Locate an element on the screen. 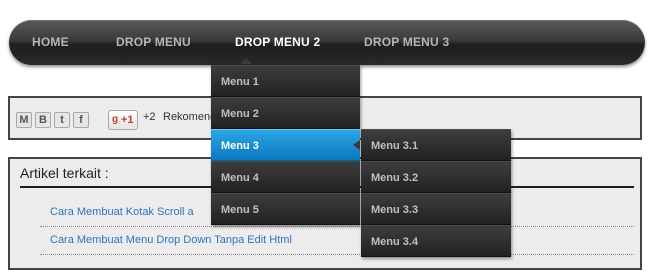  submenu: Menu 3.1 Menu 3.2 Menu 3.3 Menu 3.4 is located at coordinates (436, 193).